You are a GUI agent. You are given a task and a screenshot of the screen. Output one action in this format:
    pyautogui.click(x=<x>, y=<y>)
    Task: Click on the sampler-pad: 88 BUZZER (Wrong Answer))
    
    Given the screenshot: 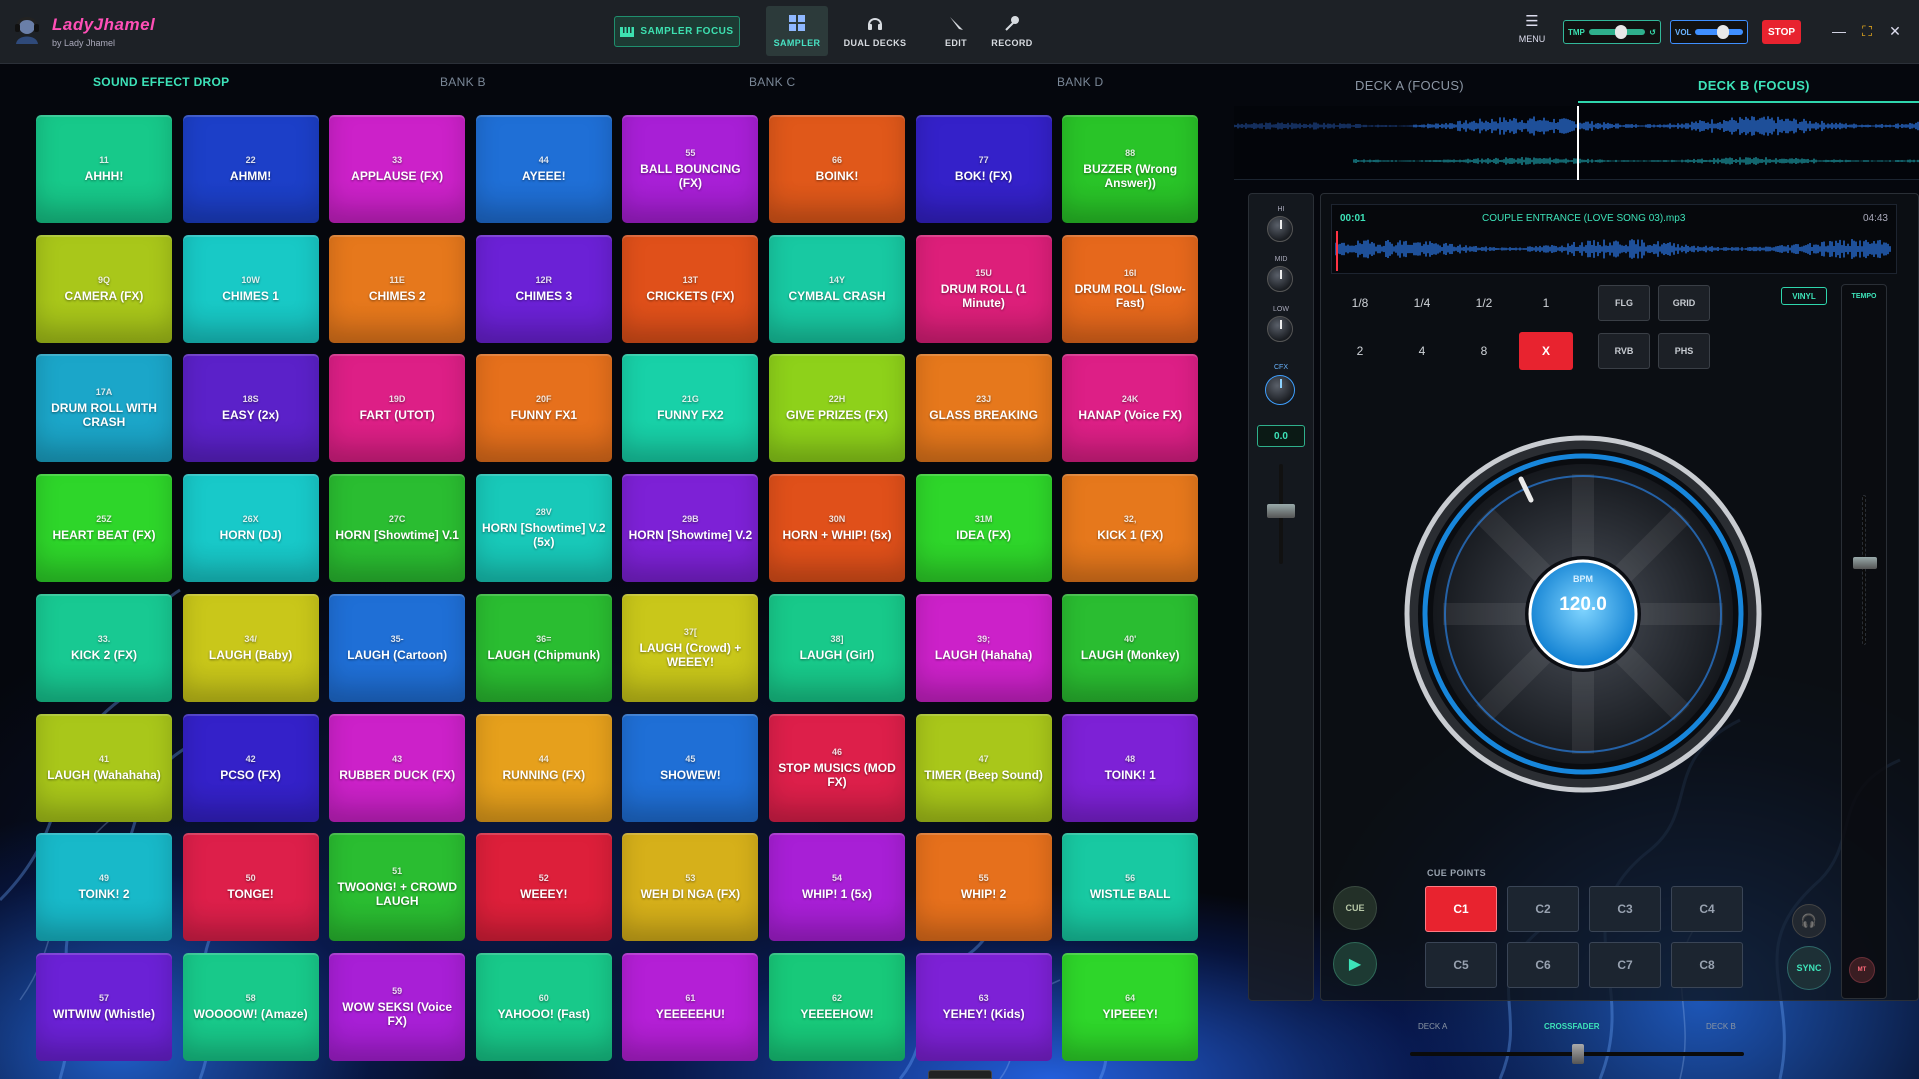 What is the action you would take?
    pyautogui.click(x=1130, y=169)
    